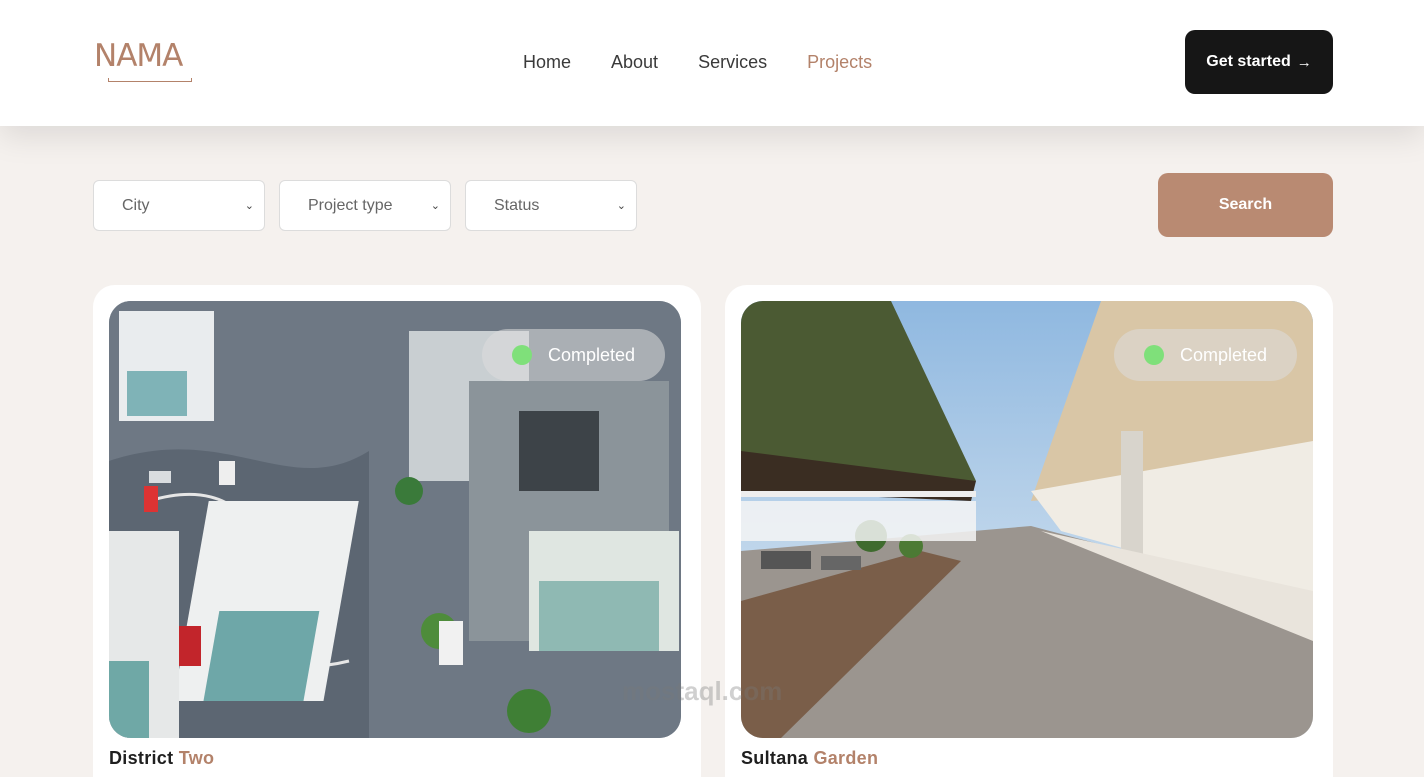 The width and height of the screenshot is (1424, 777). I want to click on project-type-select: Project type ⌄, so click(365, 205).